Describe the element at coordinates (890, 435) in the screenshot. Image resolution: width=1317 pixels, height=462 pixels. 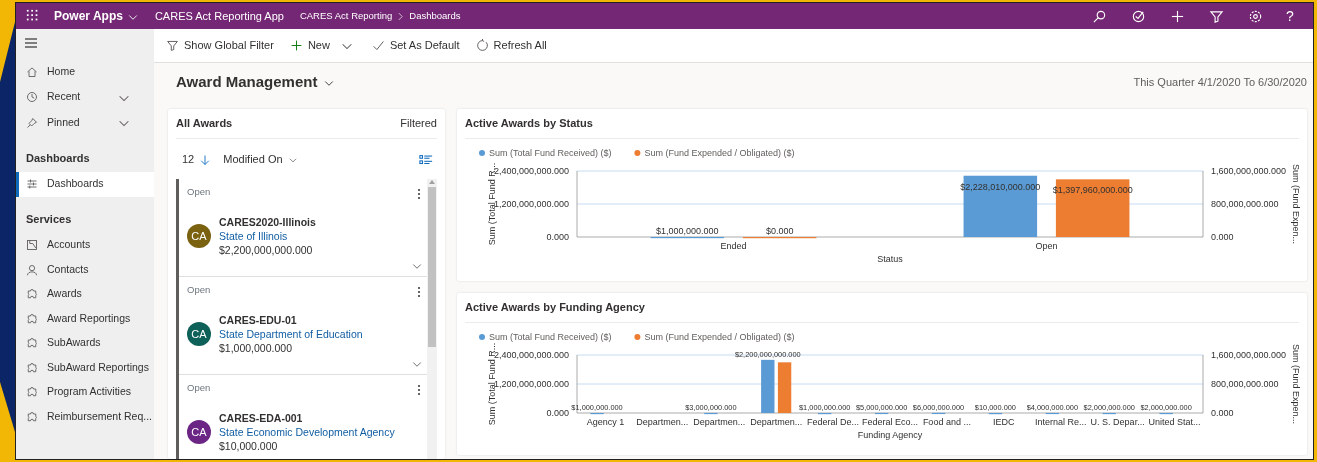
I see `axis-title: Funding Agency` at that location.